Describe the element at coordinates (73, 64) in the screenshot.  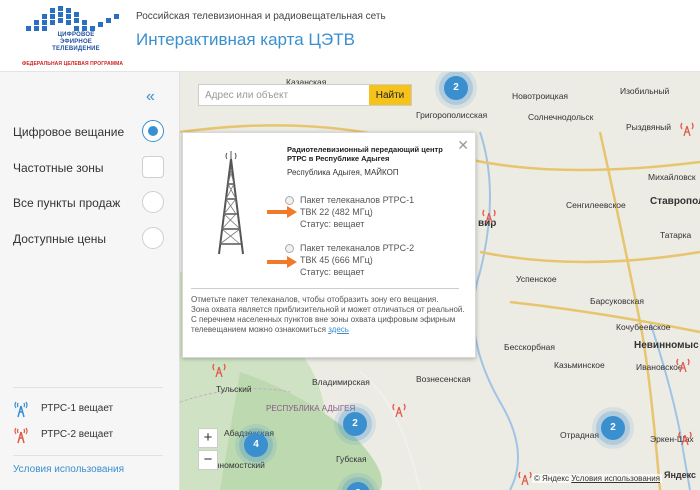
I see `logo-program: ФЕДЕРАЛЬНАЯ ЦЕЛЕВАЯ ПРОГРАММА` at that location.